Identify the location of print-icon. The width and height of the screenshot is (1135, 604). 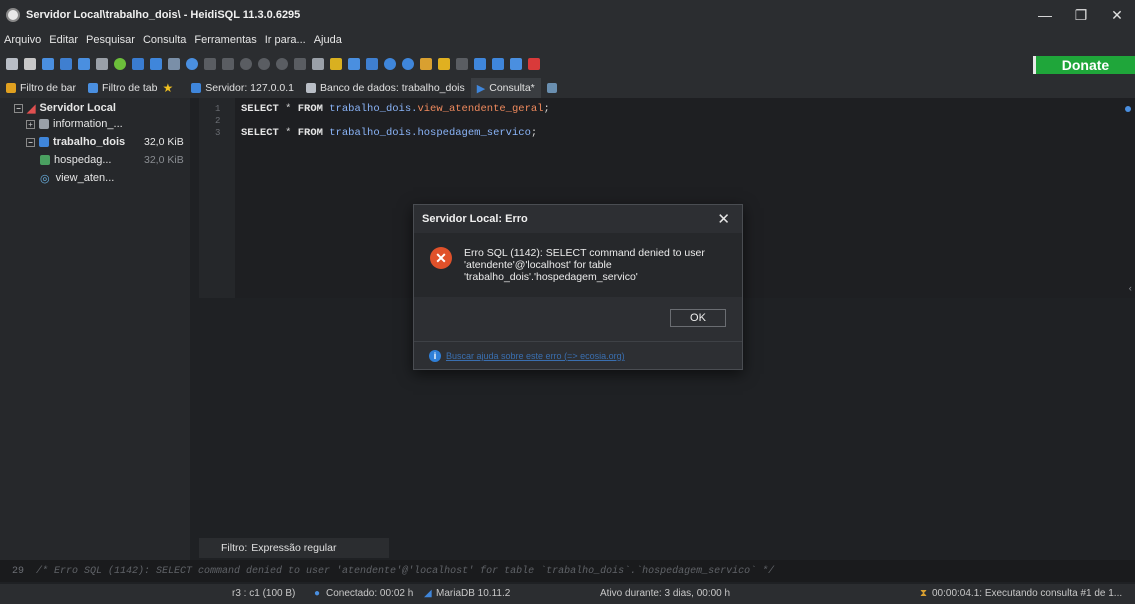
(102, 64).